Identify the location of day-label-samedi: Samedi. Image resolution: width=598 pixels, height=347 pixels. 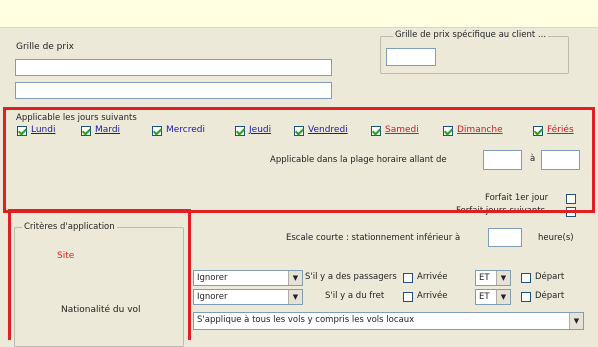
(402, 130).